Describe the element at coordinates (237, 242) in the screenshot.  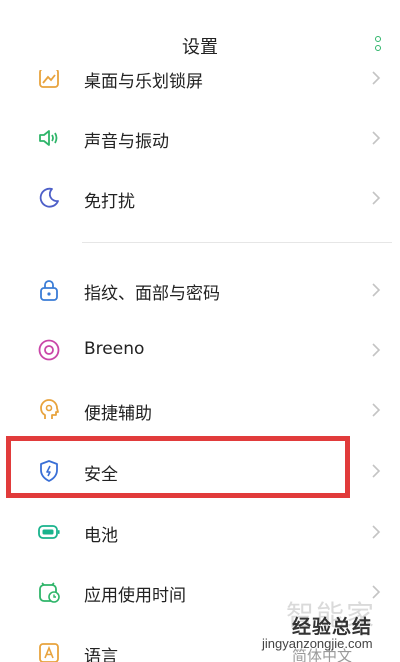
I see `section-divider` at that location.